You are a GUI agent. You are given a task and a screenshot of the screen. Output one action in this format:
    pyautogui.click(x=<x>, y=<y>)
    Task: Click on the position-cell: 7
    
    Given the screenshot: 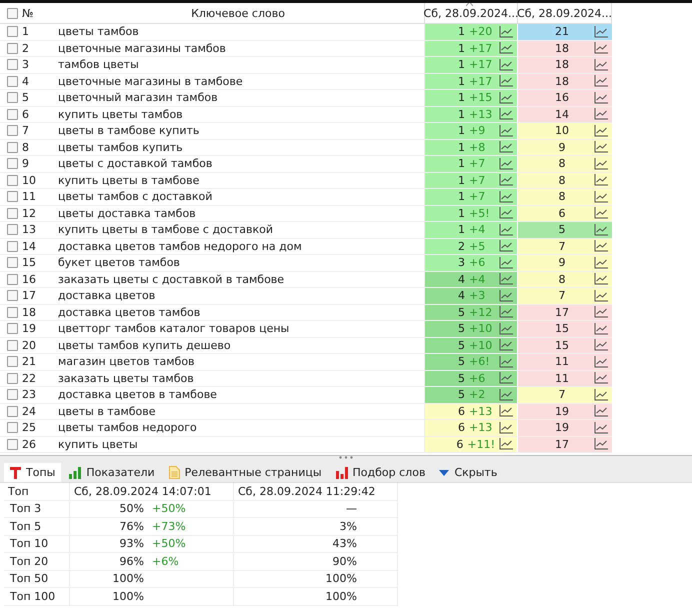 What is the action you would take?
    pyautogui.click(x=565, y=246)
    